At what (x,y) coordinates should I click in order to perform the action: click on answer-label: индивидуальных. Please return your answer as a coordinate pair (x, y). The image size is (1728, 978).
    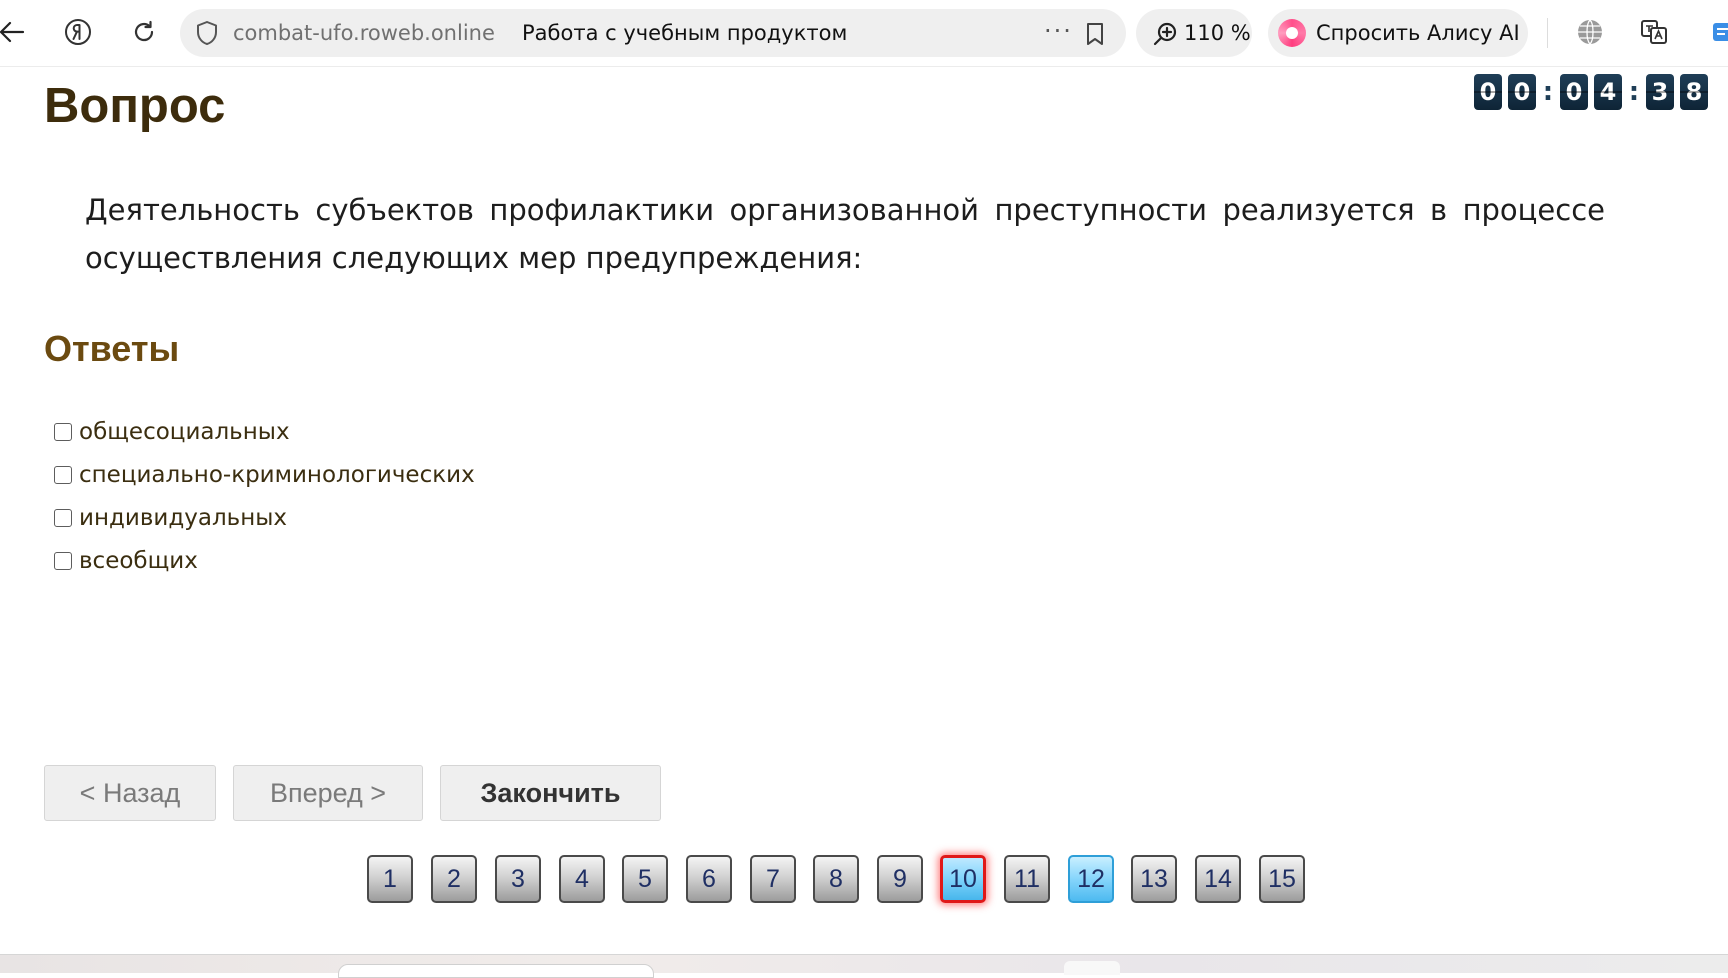
    Looking at the image, I should click on (183, 518).